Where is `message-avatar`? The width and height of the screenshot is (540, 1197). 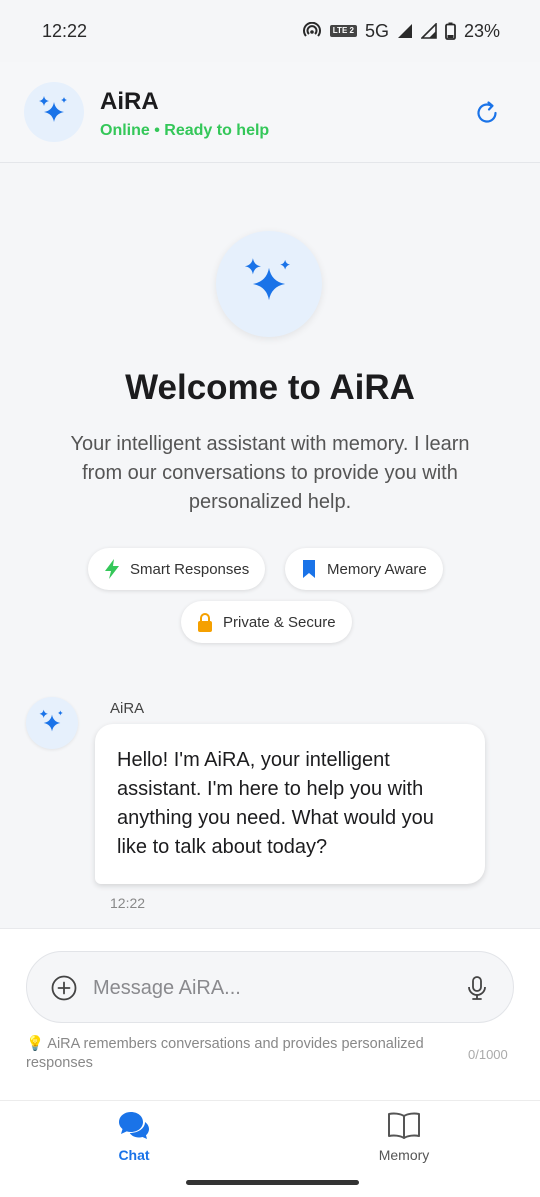 message-avatar is located at coordinates (52, 723).